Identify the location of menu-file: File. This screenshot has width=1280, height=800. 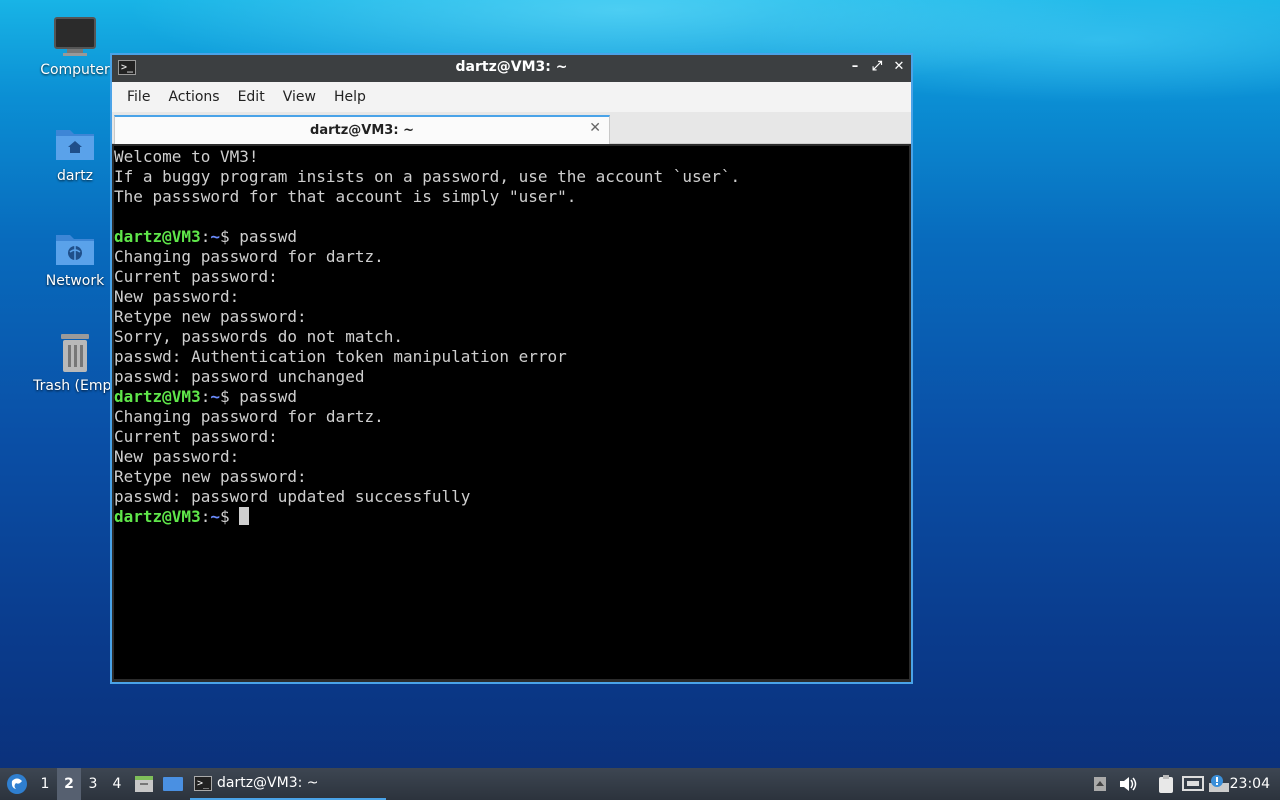
(138, 97).